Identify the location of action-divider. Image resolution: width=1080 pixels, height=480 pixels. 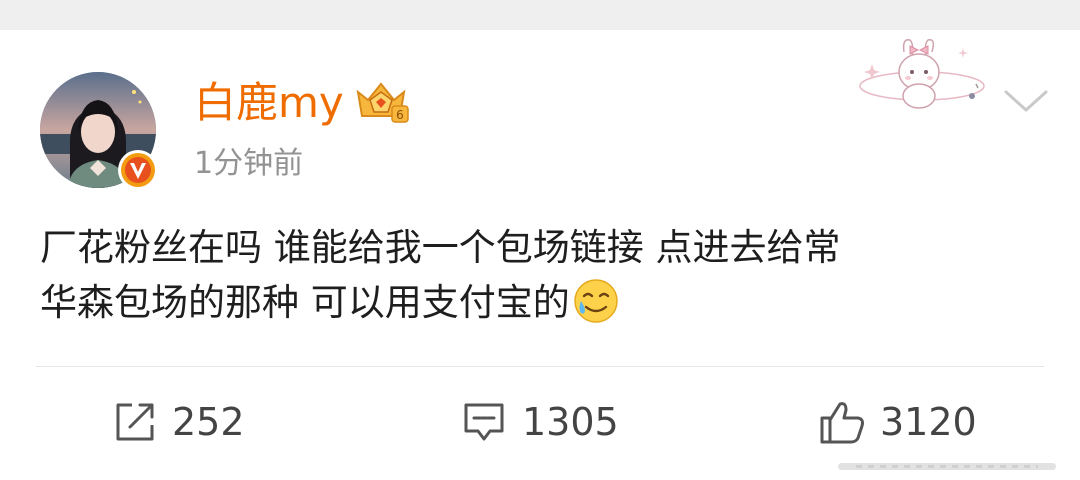
(540, 366).